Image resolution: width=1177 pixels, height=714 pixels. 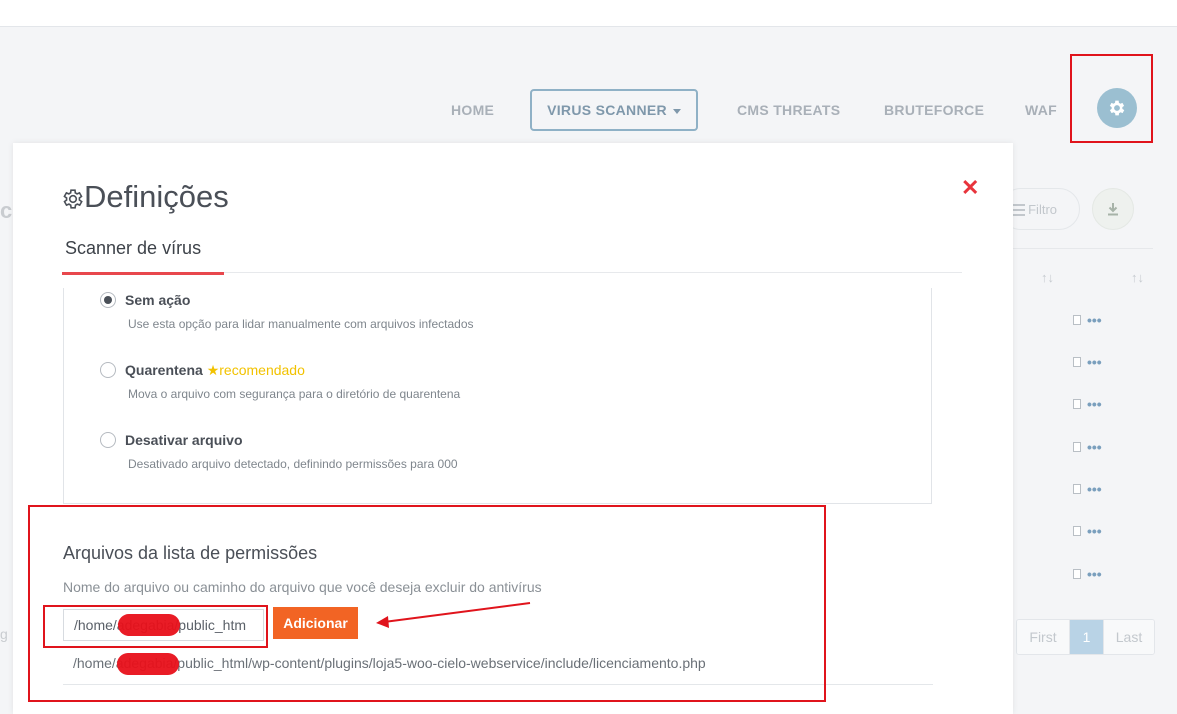 I want to click on option-label-quarentena: Quarentena ★recomendado, so click(x=215, y=370).